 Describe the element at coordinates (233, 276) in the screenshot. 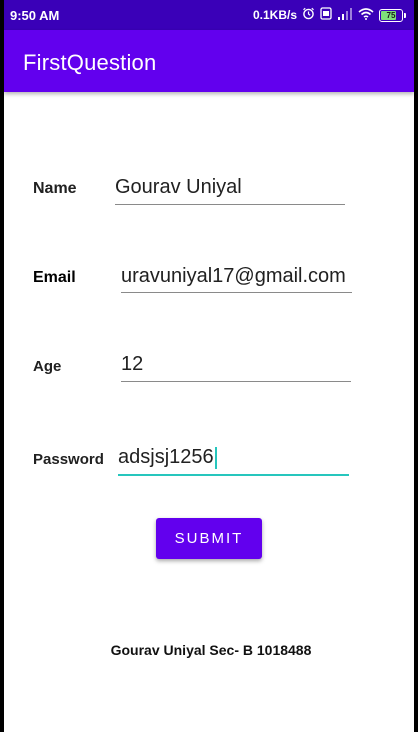

I see `email-value: uravuniyal17@gmail.com` at that location.